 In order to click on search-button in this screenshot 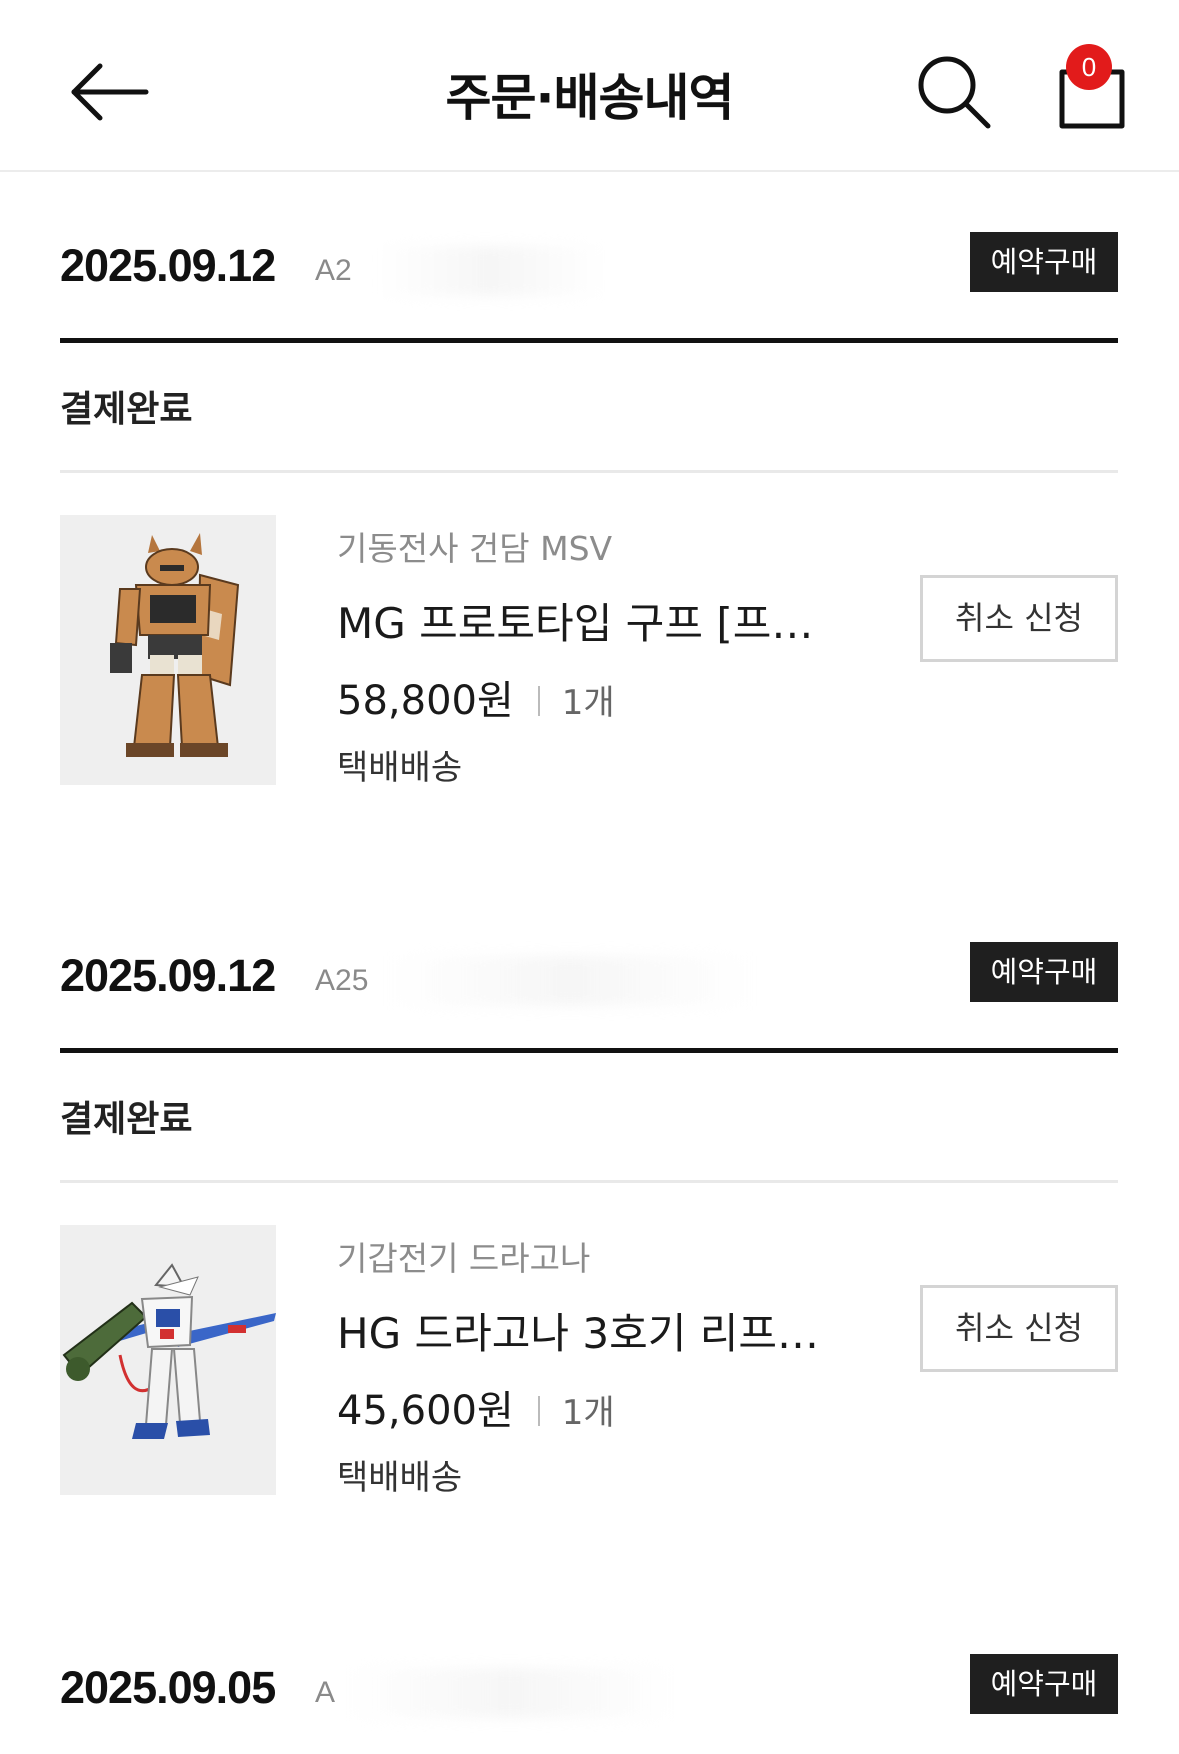, I will do `click(954, 92)`.